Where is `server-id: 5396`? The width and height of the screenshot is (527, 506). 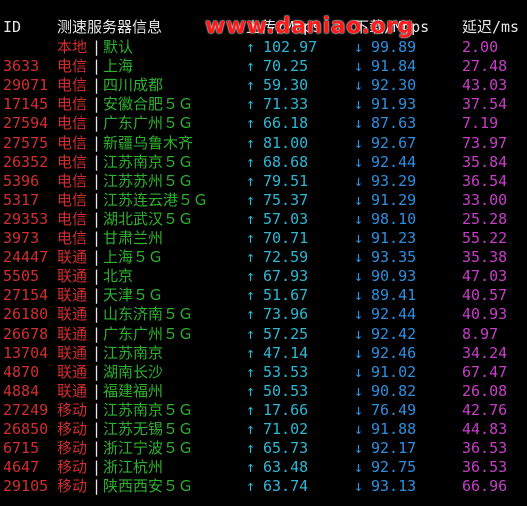
server-id: 5396 is located at coordinates (21, 180).